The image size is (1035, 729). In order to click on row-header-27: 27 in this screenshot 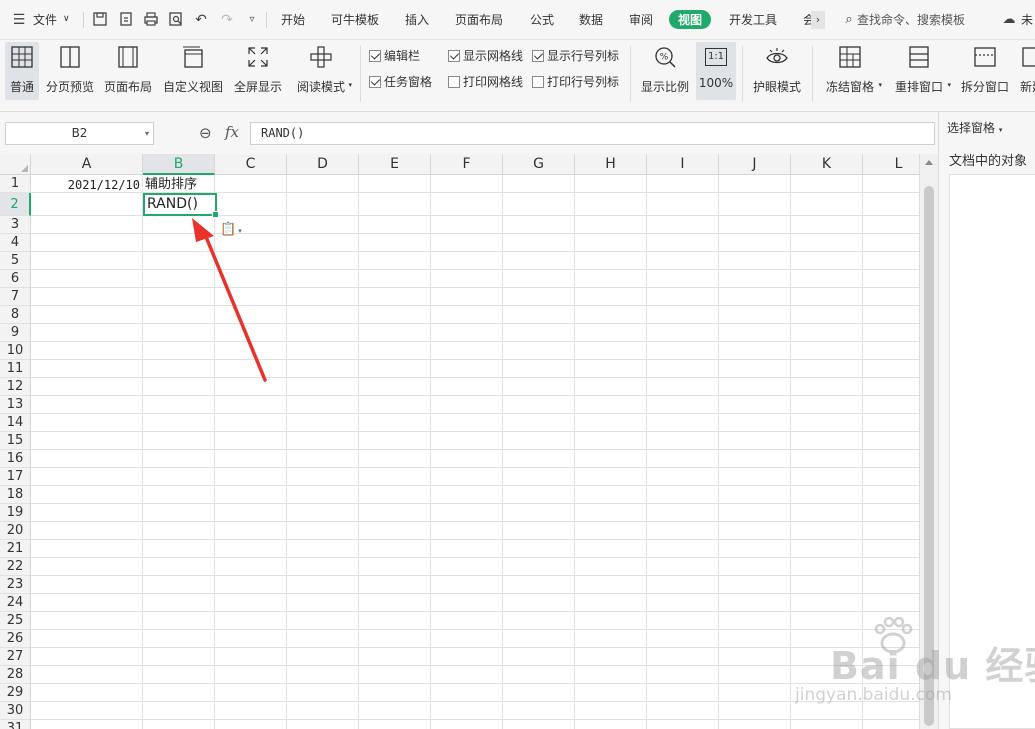, I will do `click(15, 657)`.